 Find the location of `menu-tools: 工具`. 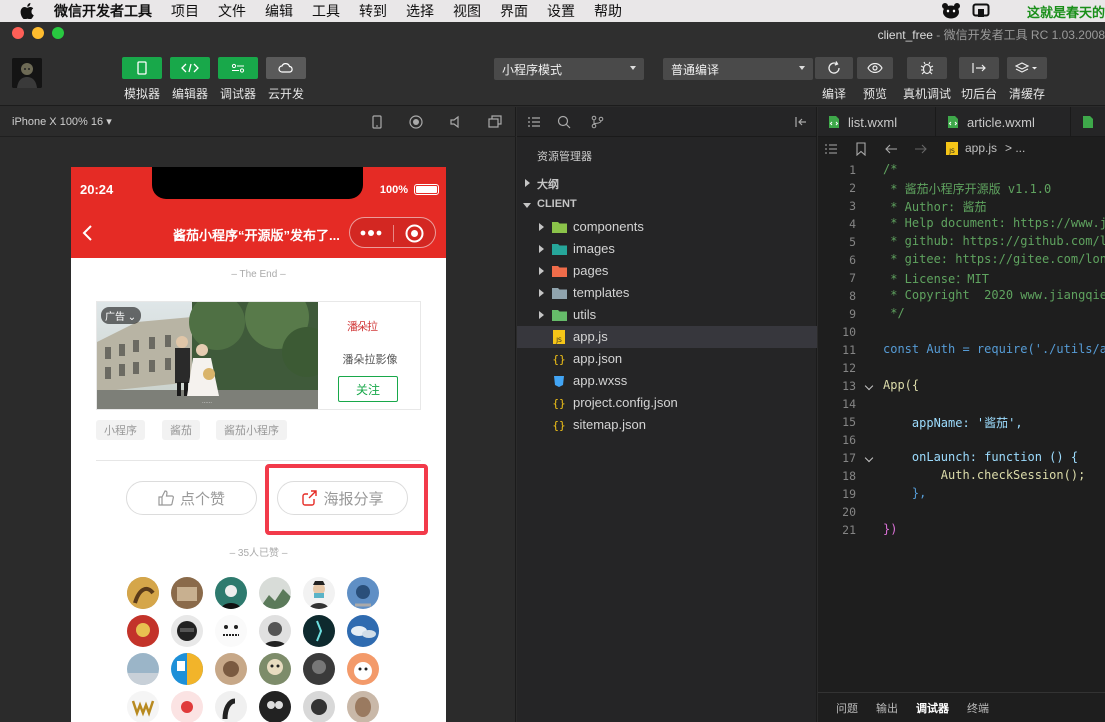

menu-tools: 工具 is located at coordinates (326, 11).